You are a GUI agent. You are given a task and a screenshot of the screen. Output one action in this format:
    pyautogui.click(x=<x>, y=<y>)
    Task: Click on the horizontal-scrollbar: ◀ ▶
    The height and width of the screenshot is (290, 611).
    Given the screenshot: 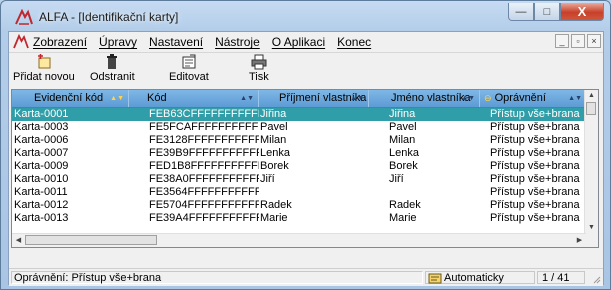 What is the action you would take?
    pyautogui.click(x=299, y=240)
    